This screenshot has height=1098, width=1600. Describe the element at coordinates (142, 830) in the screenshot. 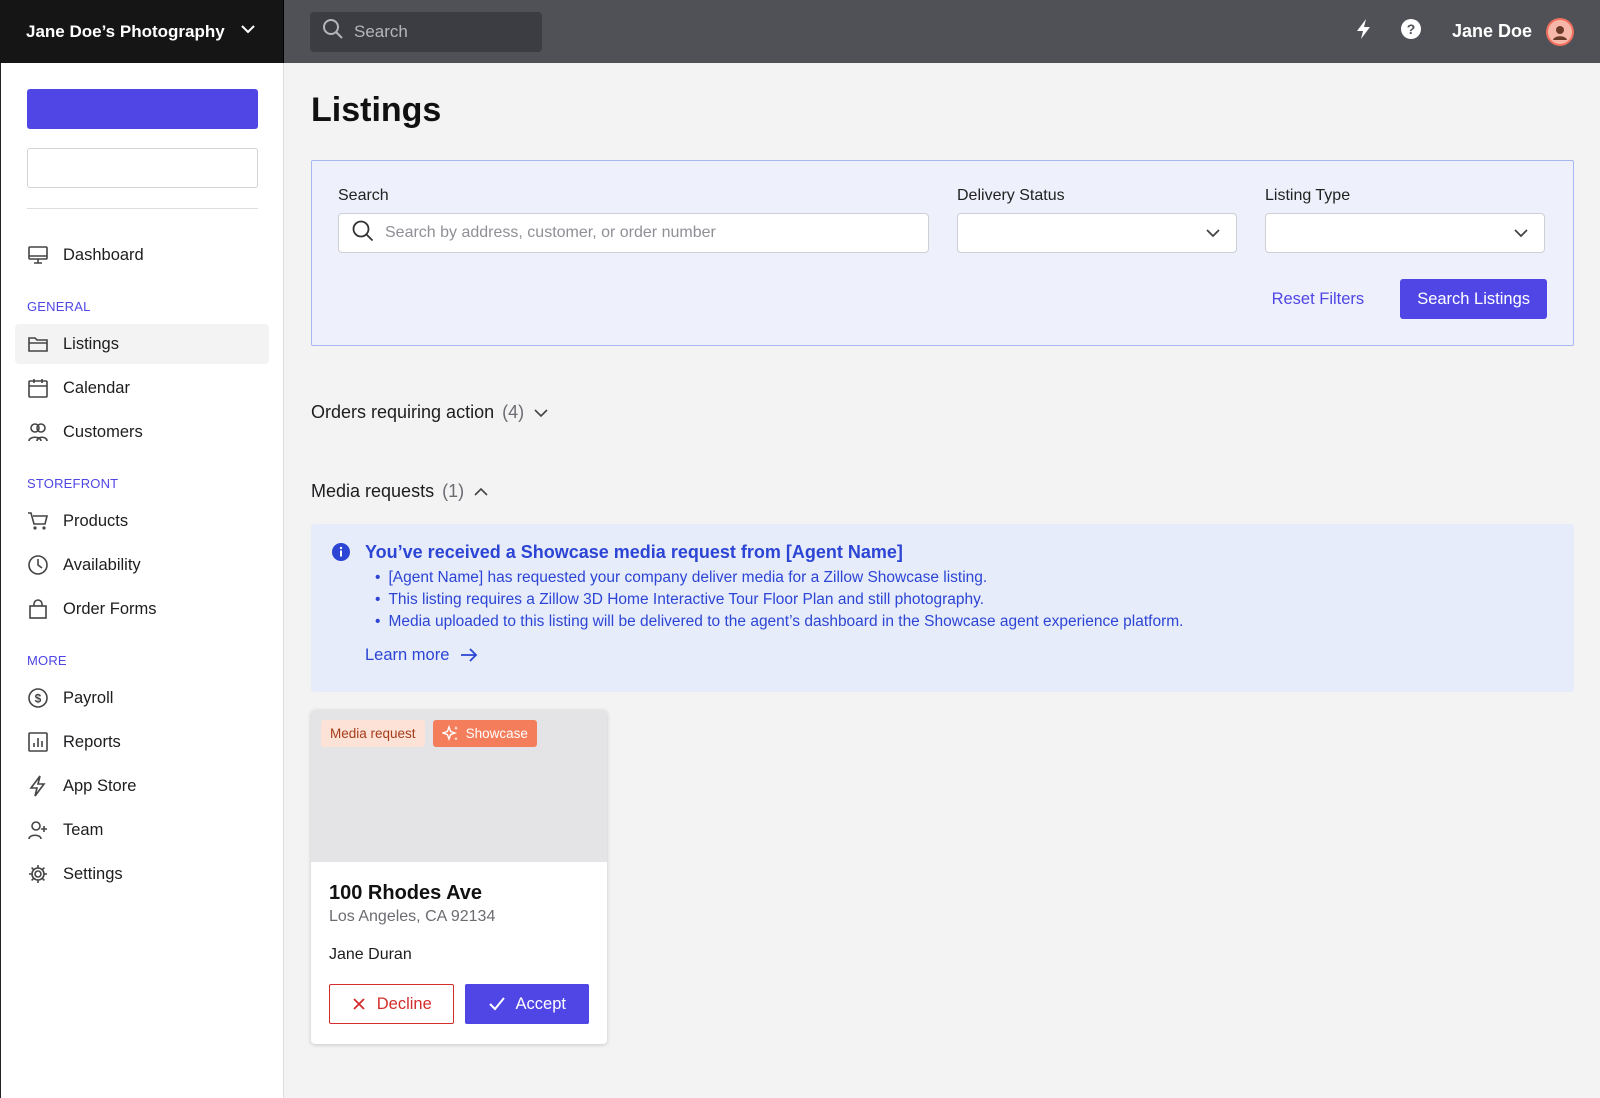

I see `sidebar-item-team: Team` at that location.